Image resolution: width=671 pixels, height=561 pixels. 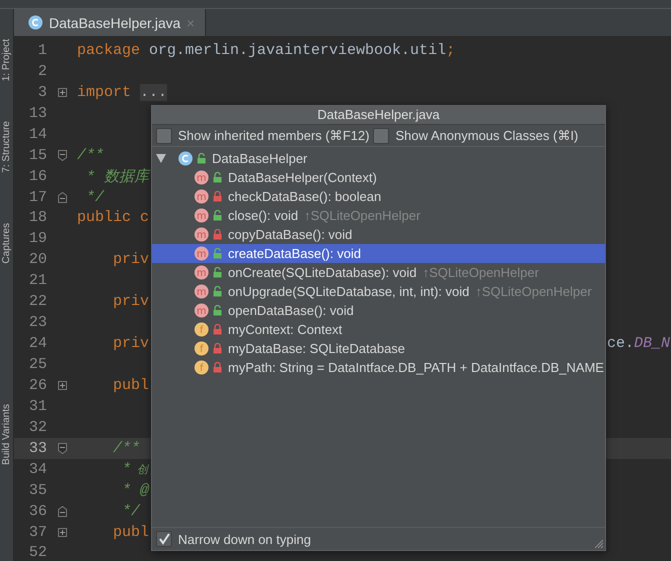 What do you see at coordinates (37, 259) in the screenshot?
I see `line-number: 20` at bounding box center [37, 259].